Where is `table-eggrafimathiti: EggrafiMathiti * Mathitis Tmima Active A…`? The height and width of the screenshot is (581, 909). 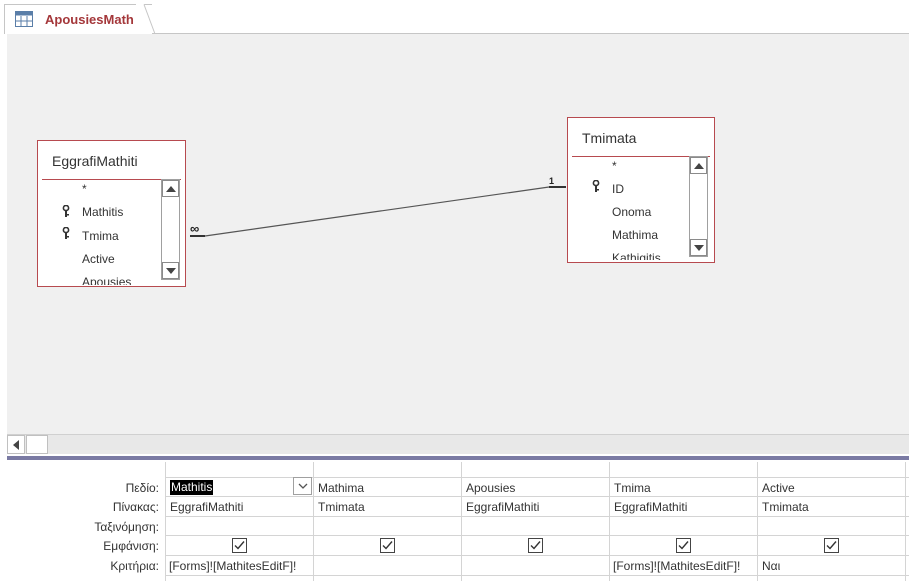 table-eggrafimathiti: EggrafiMathiti * Mathitis Tmima Active A… is located at coordinates (111, 213).